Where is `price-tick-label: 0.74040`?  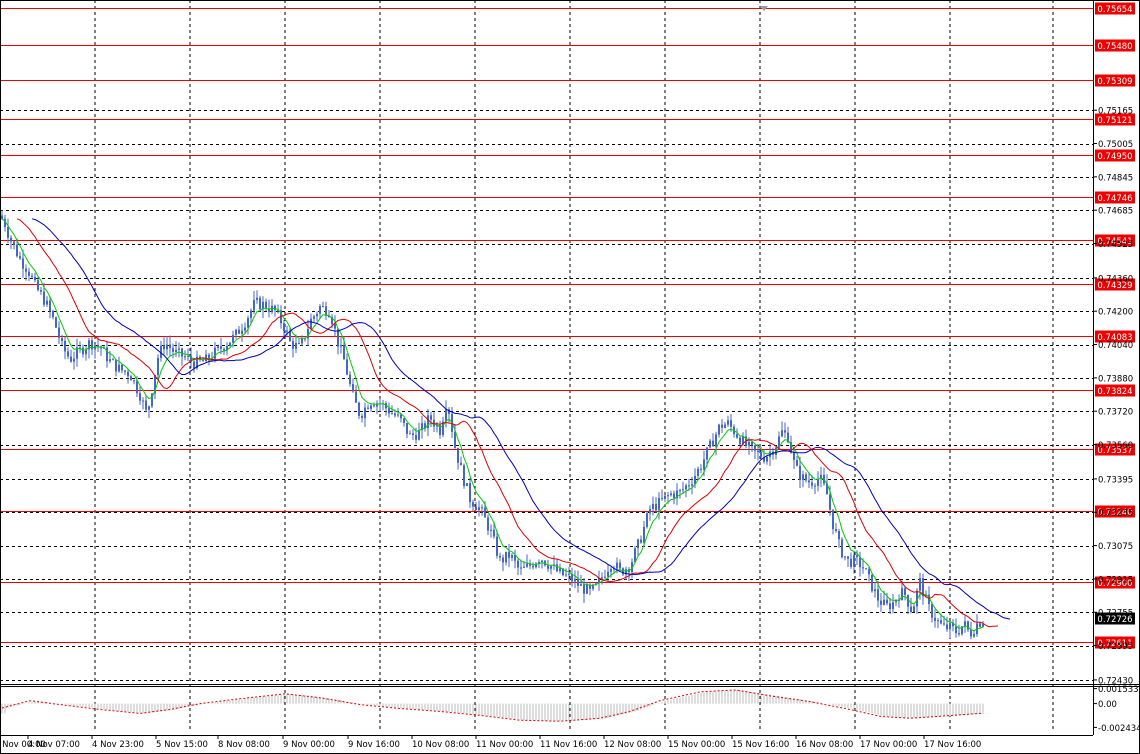
price-tick-label: 0.74040 is located at coordinates (1115, 346).